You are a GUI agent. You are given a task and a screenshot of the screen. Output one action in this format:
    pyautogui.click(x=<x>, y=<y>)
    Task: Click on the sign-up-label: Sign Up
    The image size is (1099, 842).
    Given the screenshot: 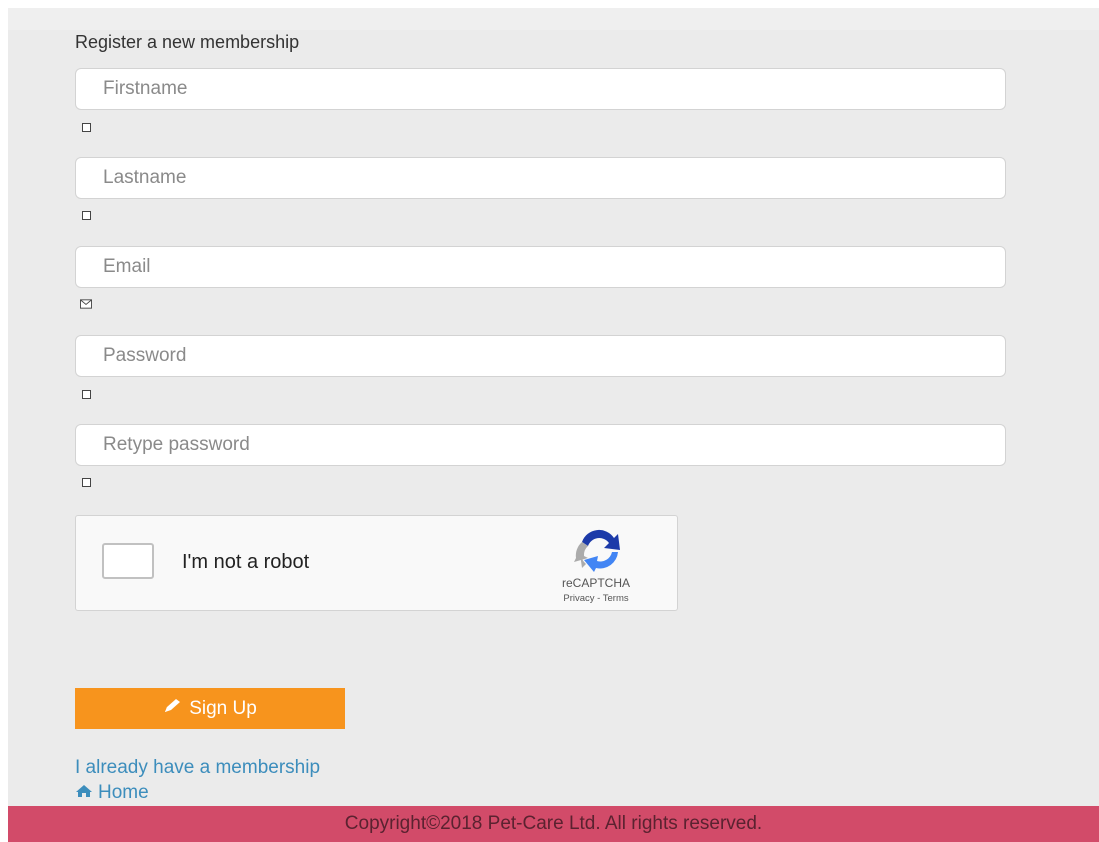 What is the action you would take?
    pyautogui.click(x=223, y=708)
    